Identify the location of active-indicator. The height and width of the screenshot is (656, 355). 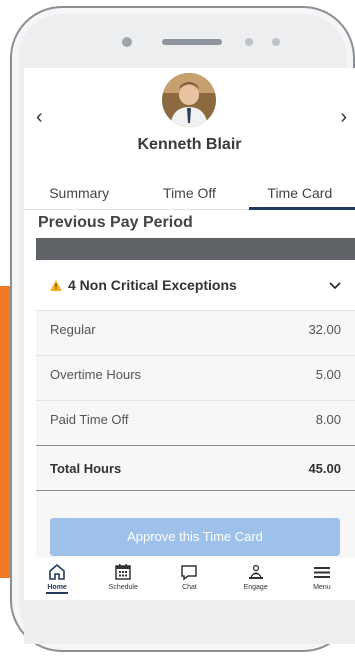
(57, 593).